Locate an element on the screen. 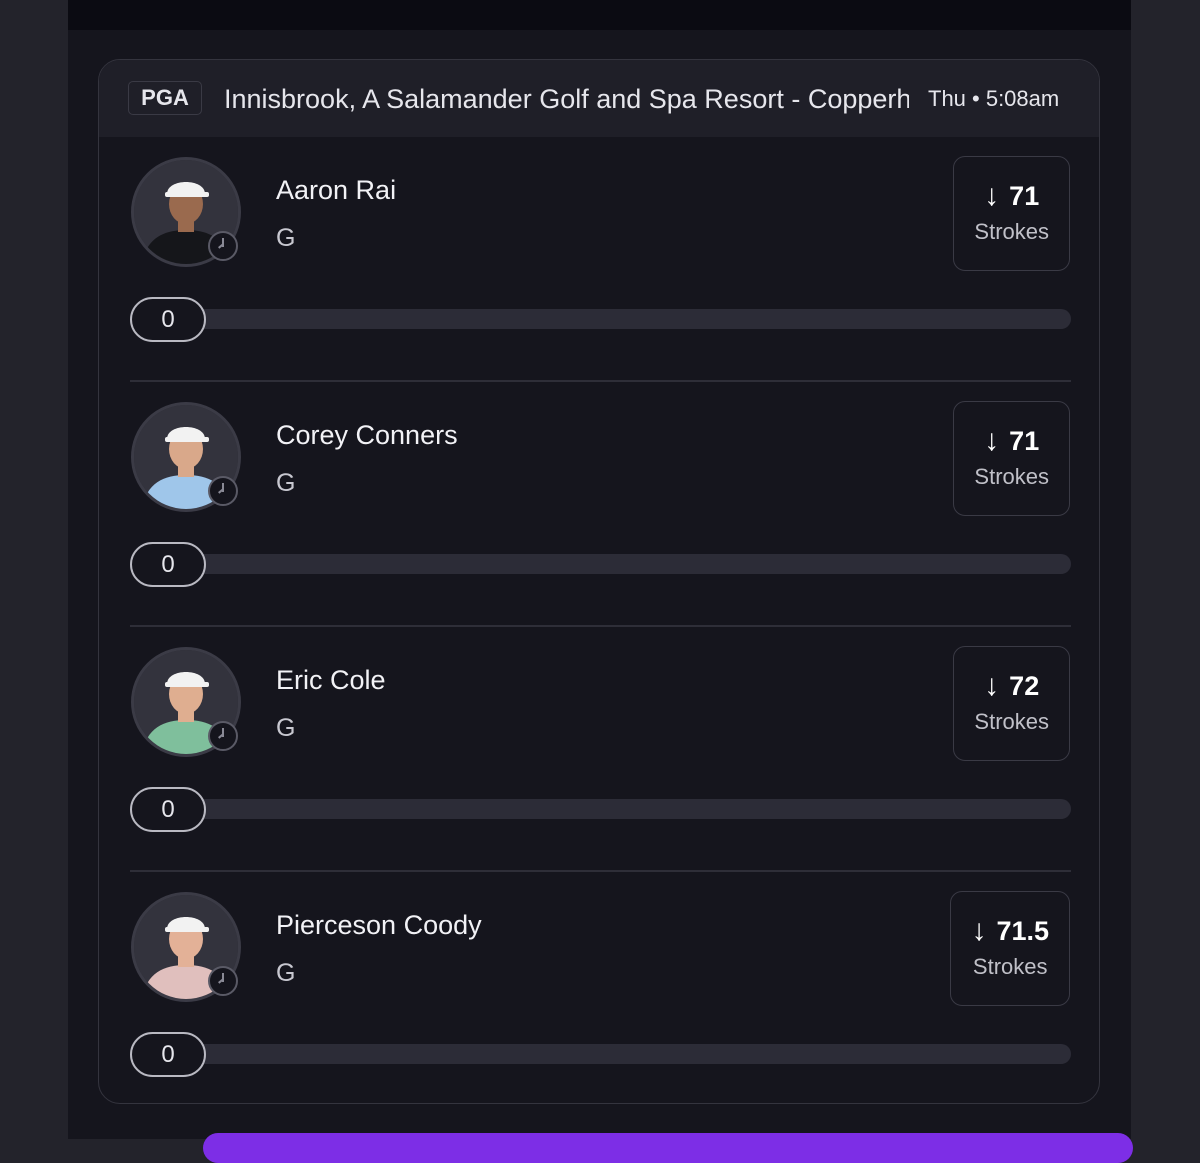 The width and height of the screenshot is (1200, 1163). line-button: ↓ 71.5 Strokes is located at coordinates (1010, 948).